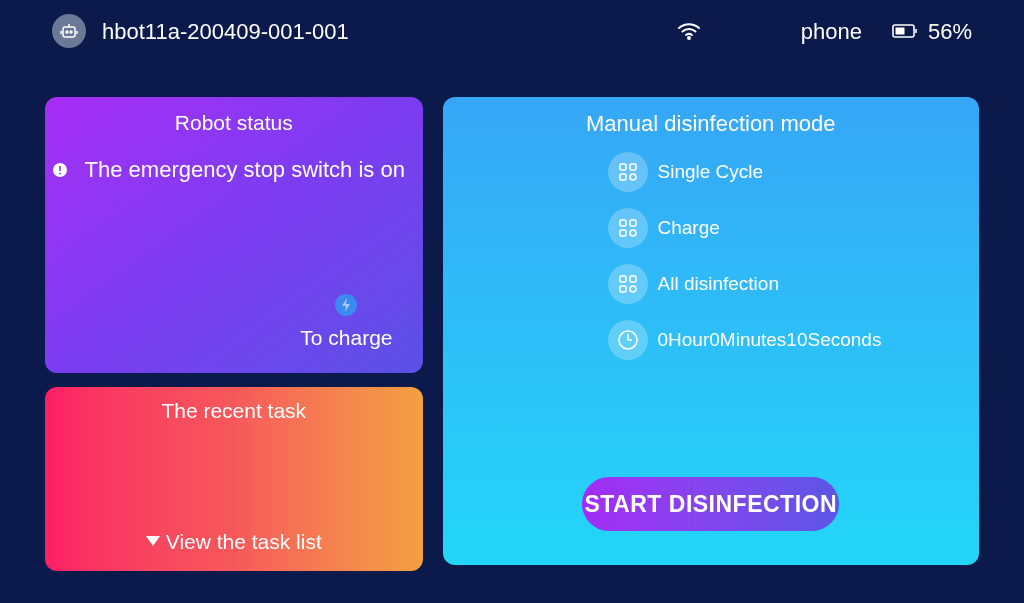 This screenshot has width=1024, height=603. What do you see at coordinates (152, 541) in the screenshot?
I see `caret-icon` at bounding box center [152, 541].